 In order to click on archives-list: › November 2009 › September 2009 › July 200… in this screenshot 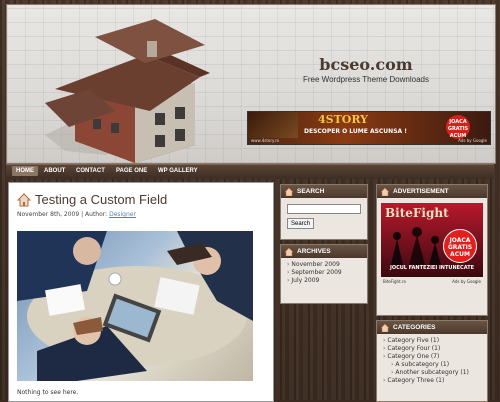, I will do `click(324, 273)`.